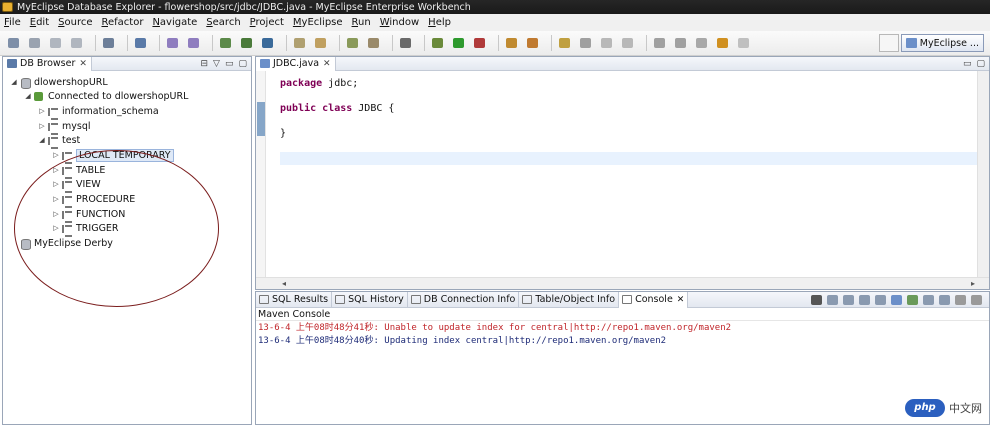  I want to click on menu-window: Window, so click(399, 22).